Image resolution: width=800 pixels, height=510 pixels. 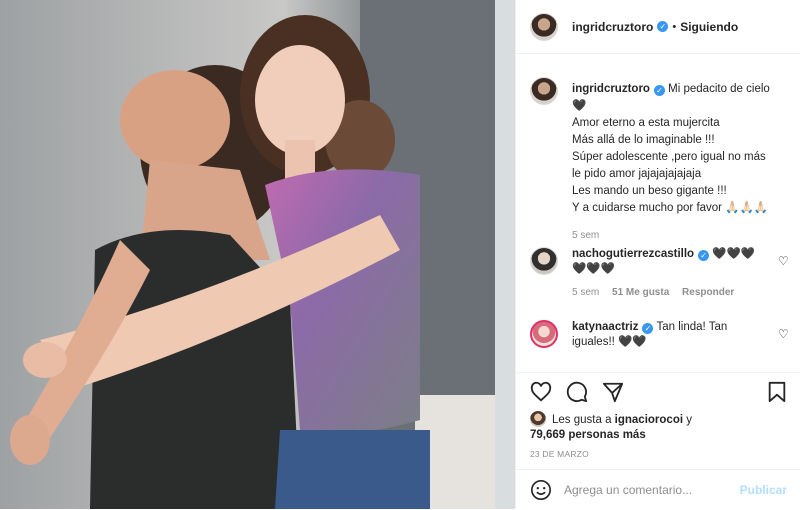 I want to click on caption-line: Súper adolescente ,pero igual no más, so click(x=669, y=157).